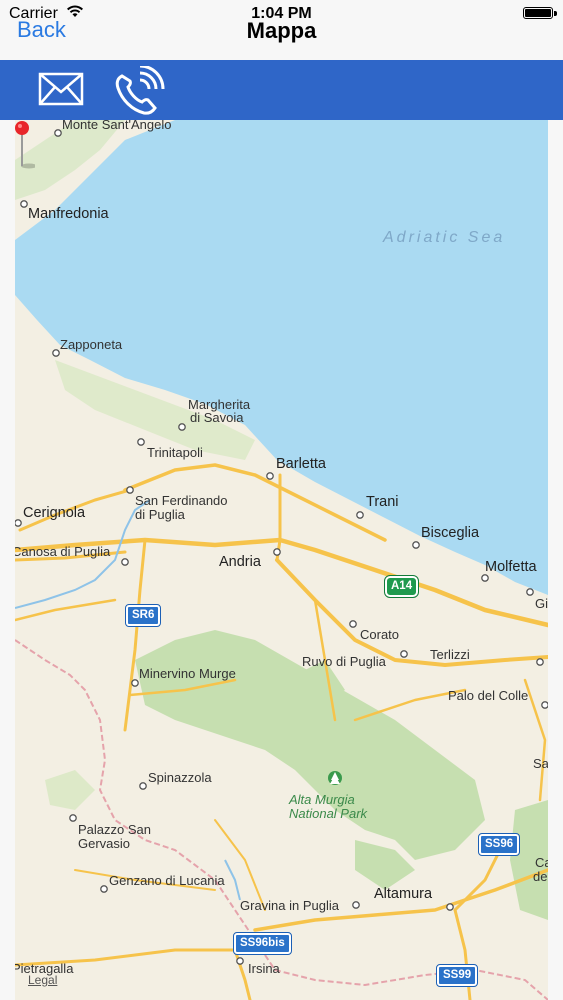 The height and width of the screenshot is (1000, 563). Describe the element at coordinates (217, 417) in the screenshot. I see `place-label: di Savoia` at that location.